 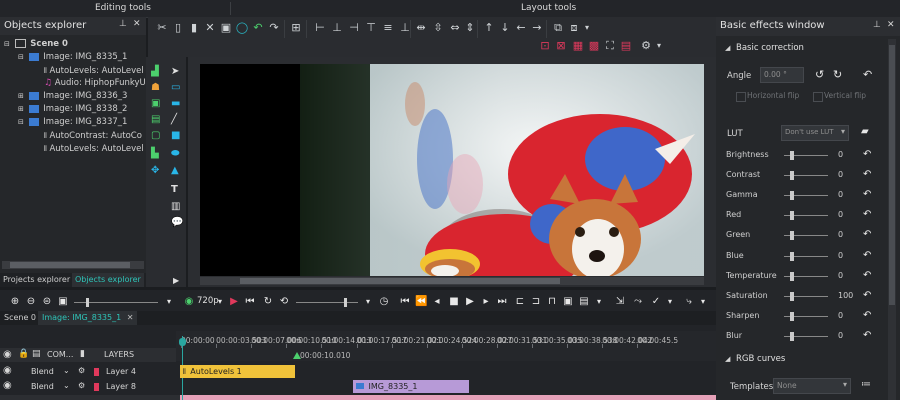 What do you see at coordinates (155, 103) in the screenshot?
I see `image-tool-icon: ▣` at bounding box center [155, 103].